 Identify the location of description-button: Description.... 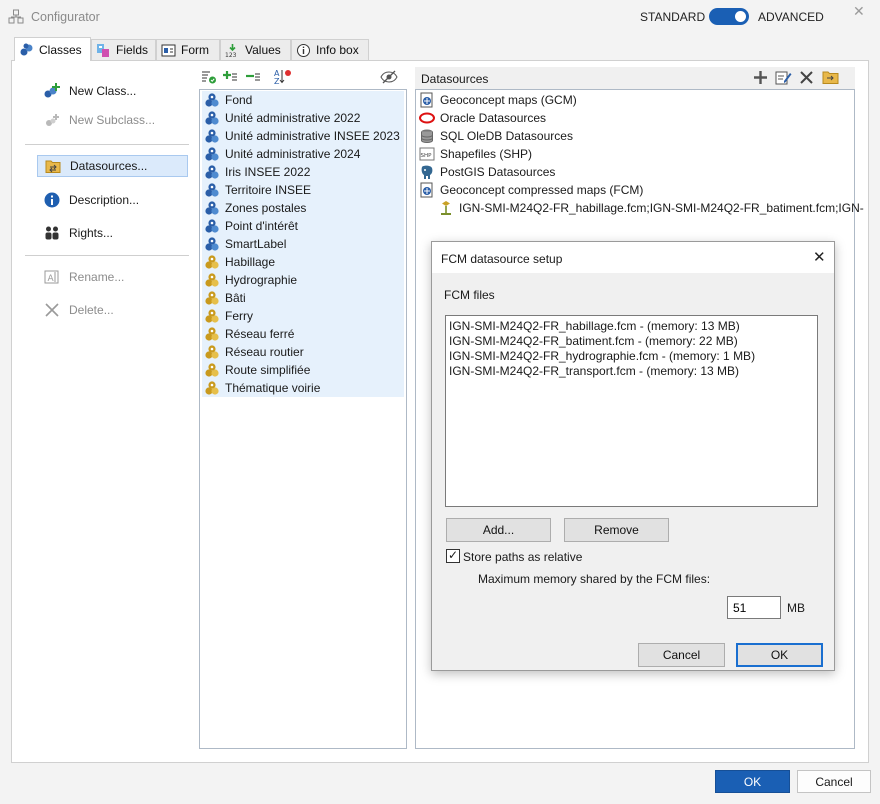
(112, 200).